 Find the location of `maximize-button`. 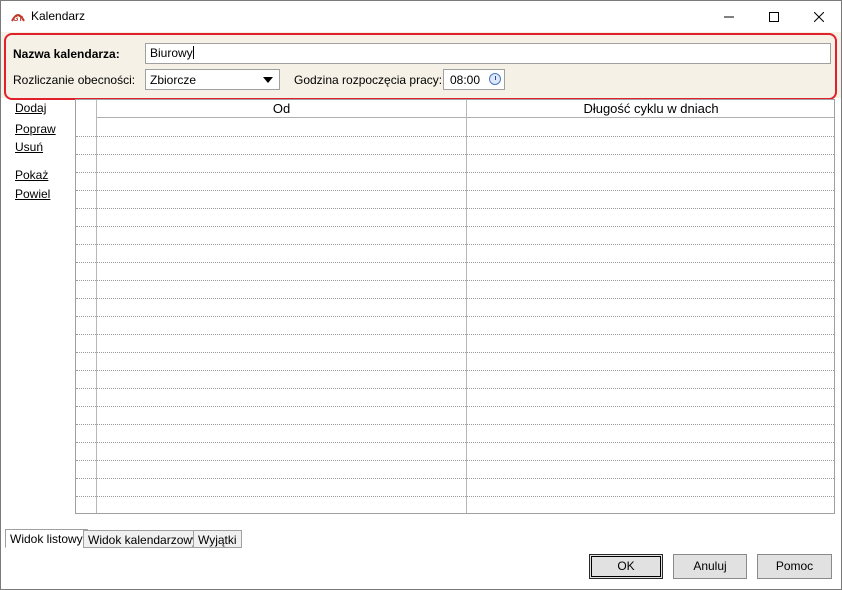

maximize-button is located at coordinates (773, 16).